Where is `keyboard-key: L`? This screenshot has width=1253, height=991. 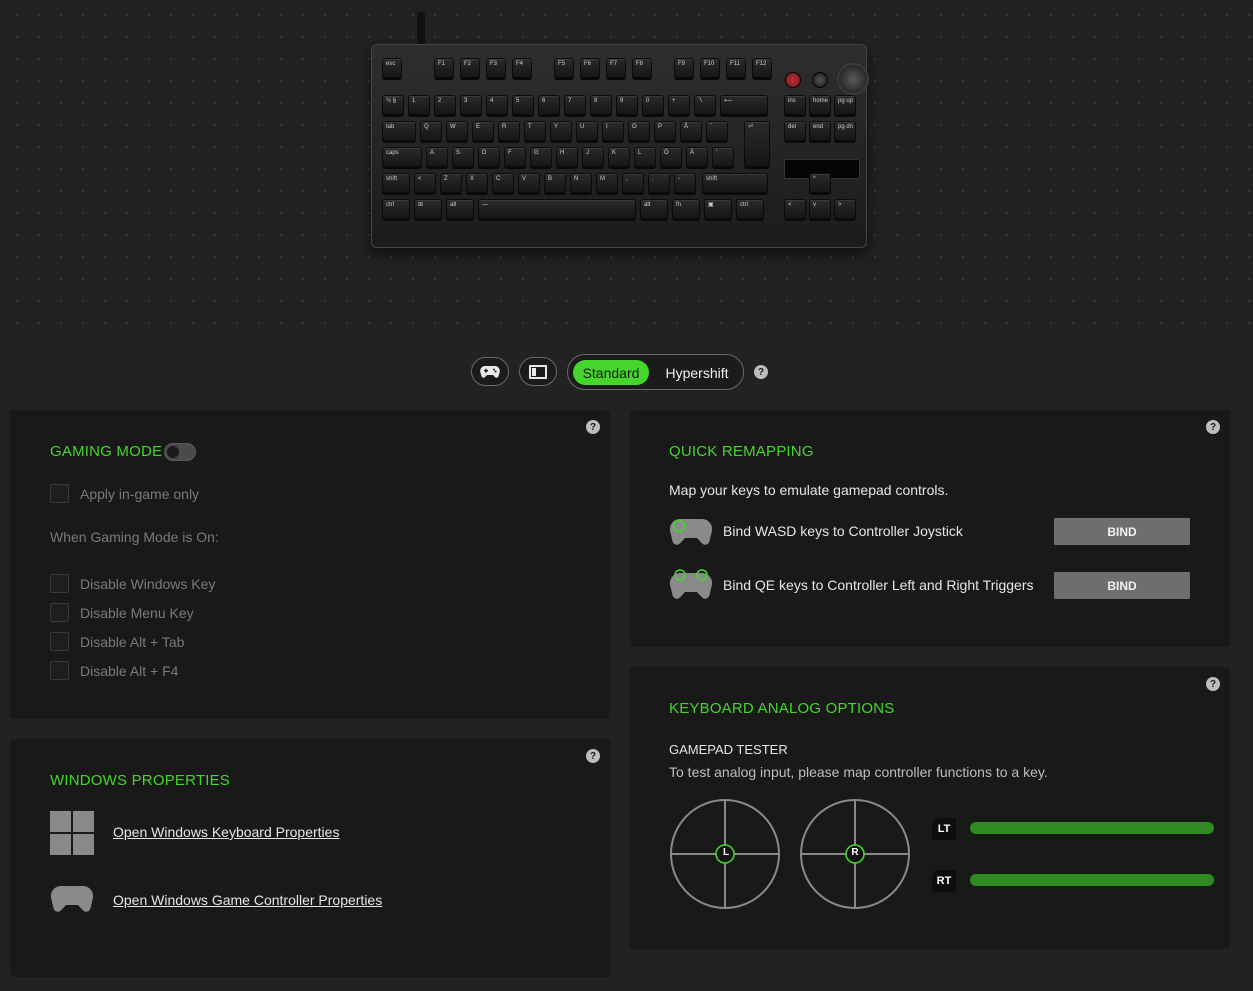
keyboard-key: L is located at coordinates (645, 157).